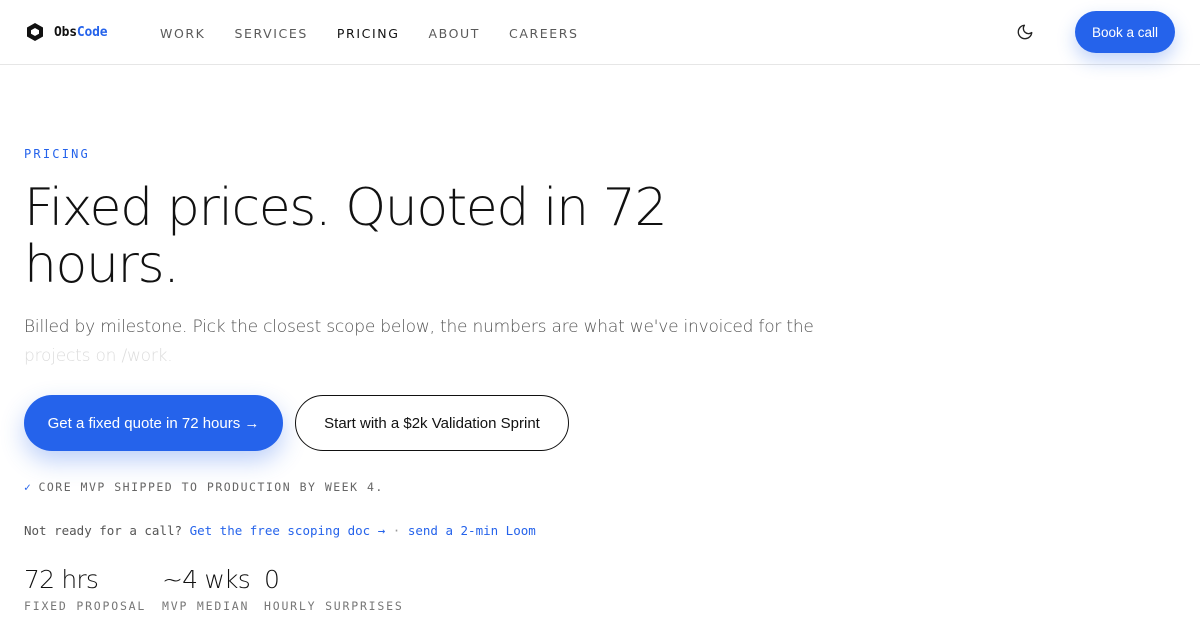  What do you see at coordinates (98, 356) in the screenshot?
I see `subtitle-faded-text: projects on /work.` at bounding box center [98, 356].